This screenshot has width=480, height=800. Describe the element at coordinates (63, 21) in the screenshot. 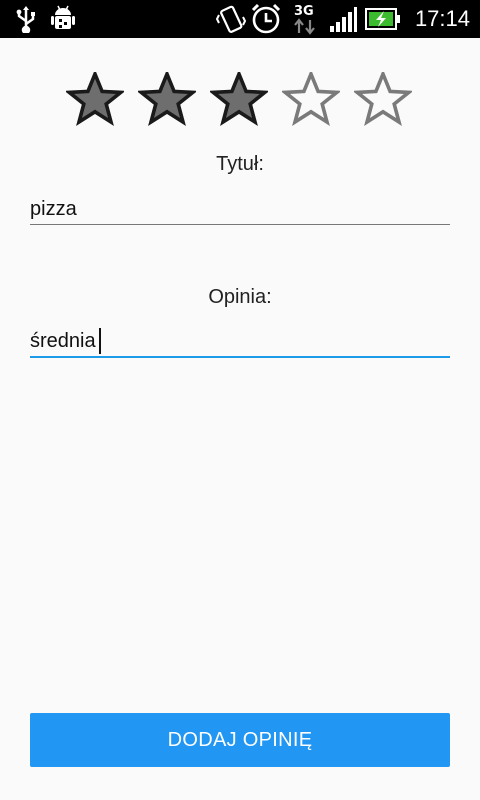

I see `android-debug-icon` at that location.